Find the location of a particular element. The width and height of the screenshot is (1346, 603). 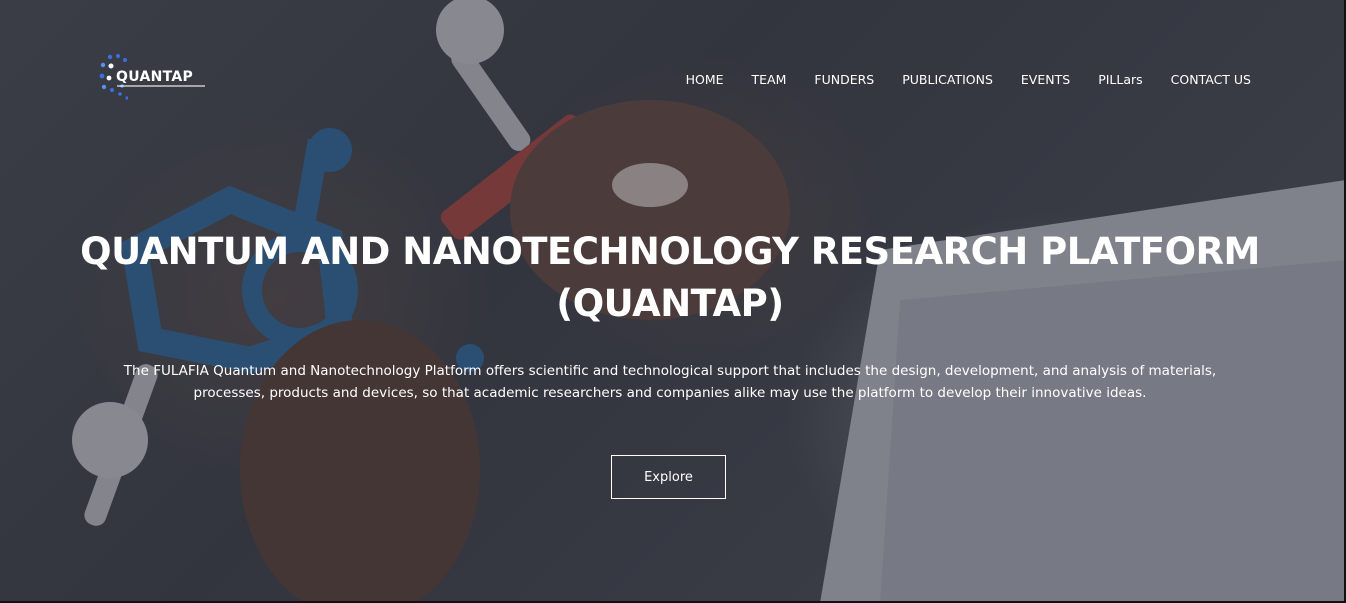

nav-item-publications: PUBLICATIONS is located at coordinates (947, 79).